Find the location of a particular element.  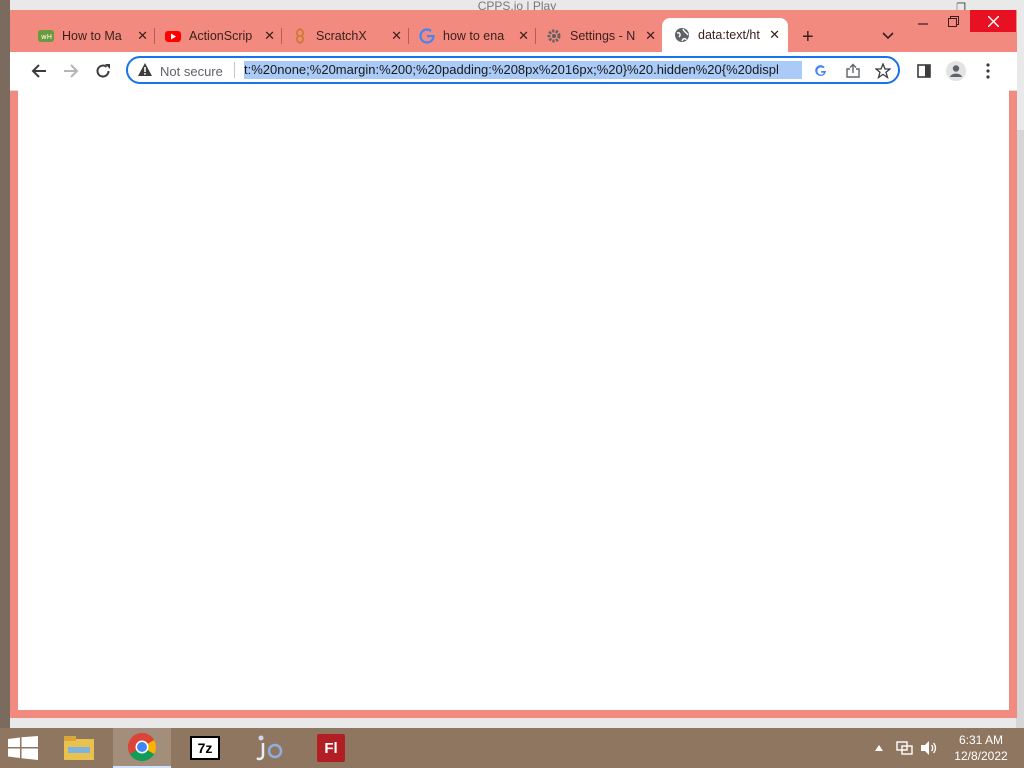

tab-search-icon is located at coordinates (888, 35).